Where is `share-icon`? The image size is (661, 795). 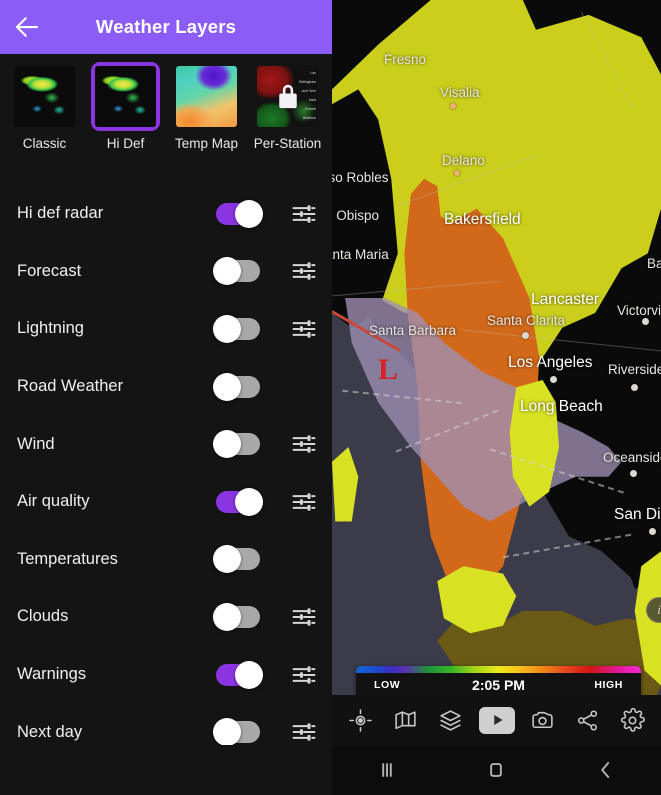 share-icon is located at coordinates (587, 720).